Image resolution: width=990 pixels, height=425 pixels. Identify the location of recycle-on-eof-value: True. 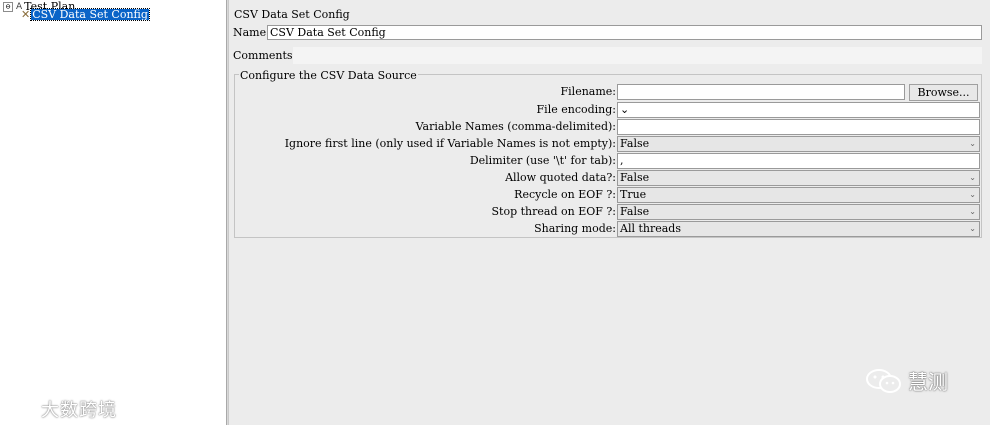
(633, 194).